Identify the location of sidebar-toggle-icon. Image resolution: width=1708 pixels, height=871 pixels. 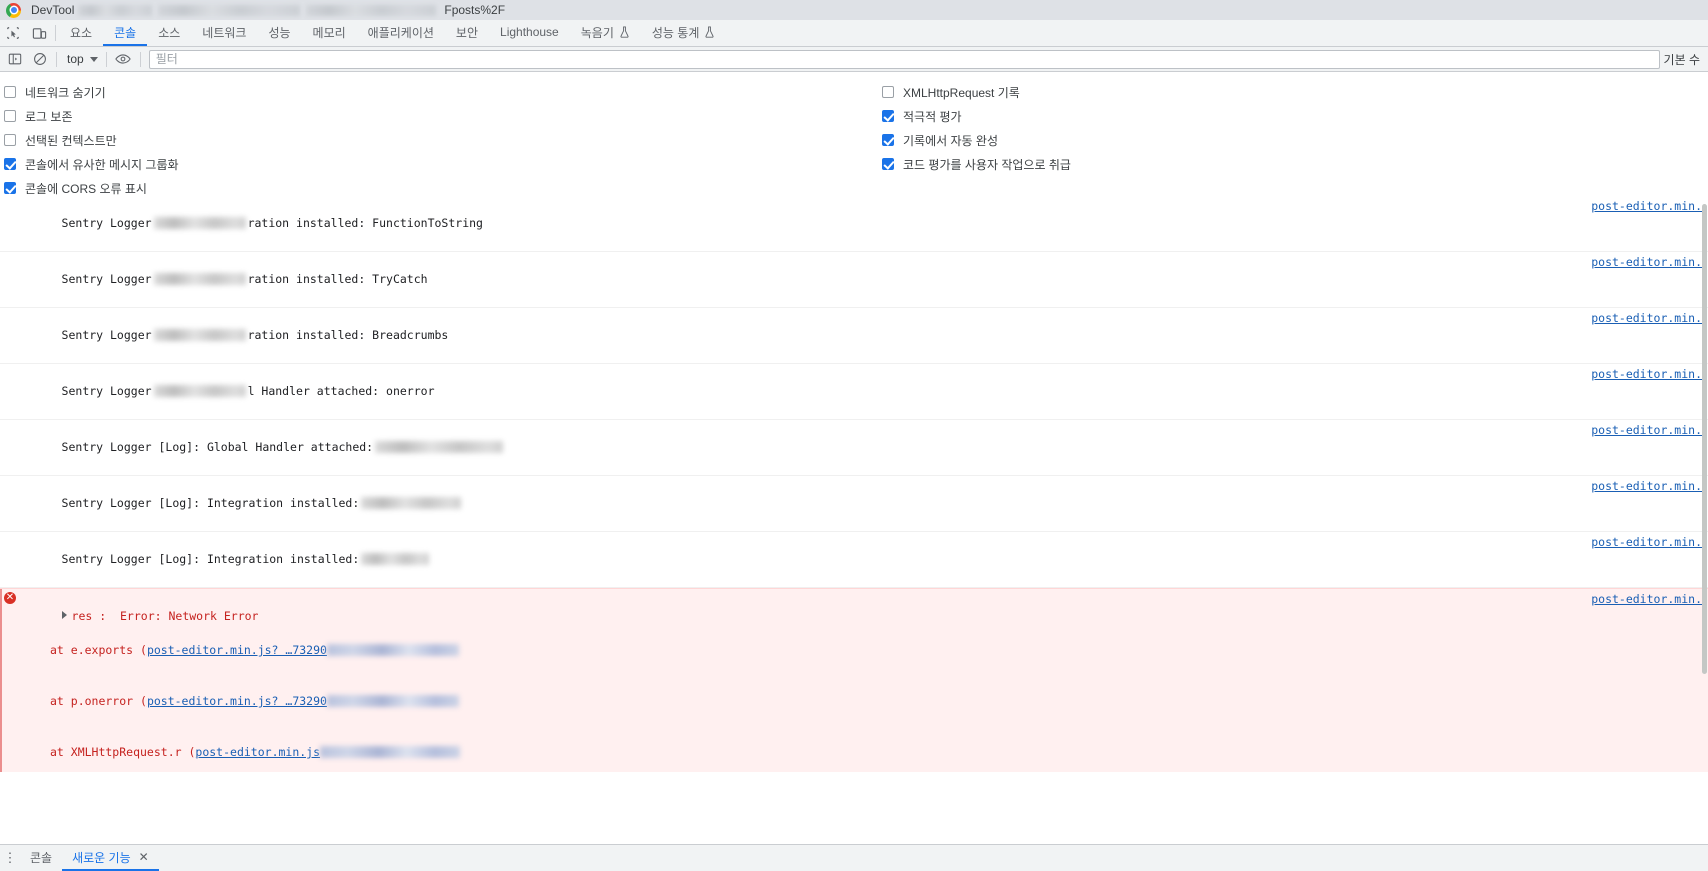
(14, 59).